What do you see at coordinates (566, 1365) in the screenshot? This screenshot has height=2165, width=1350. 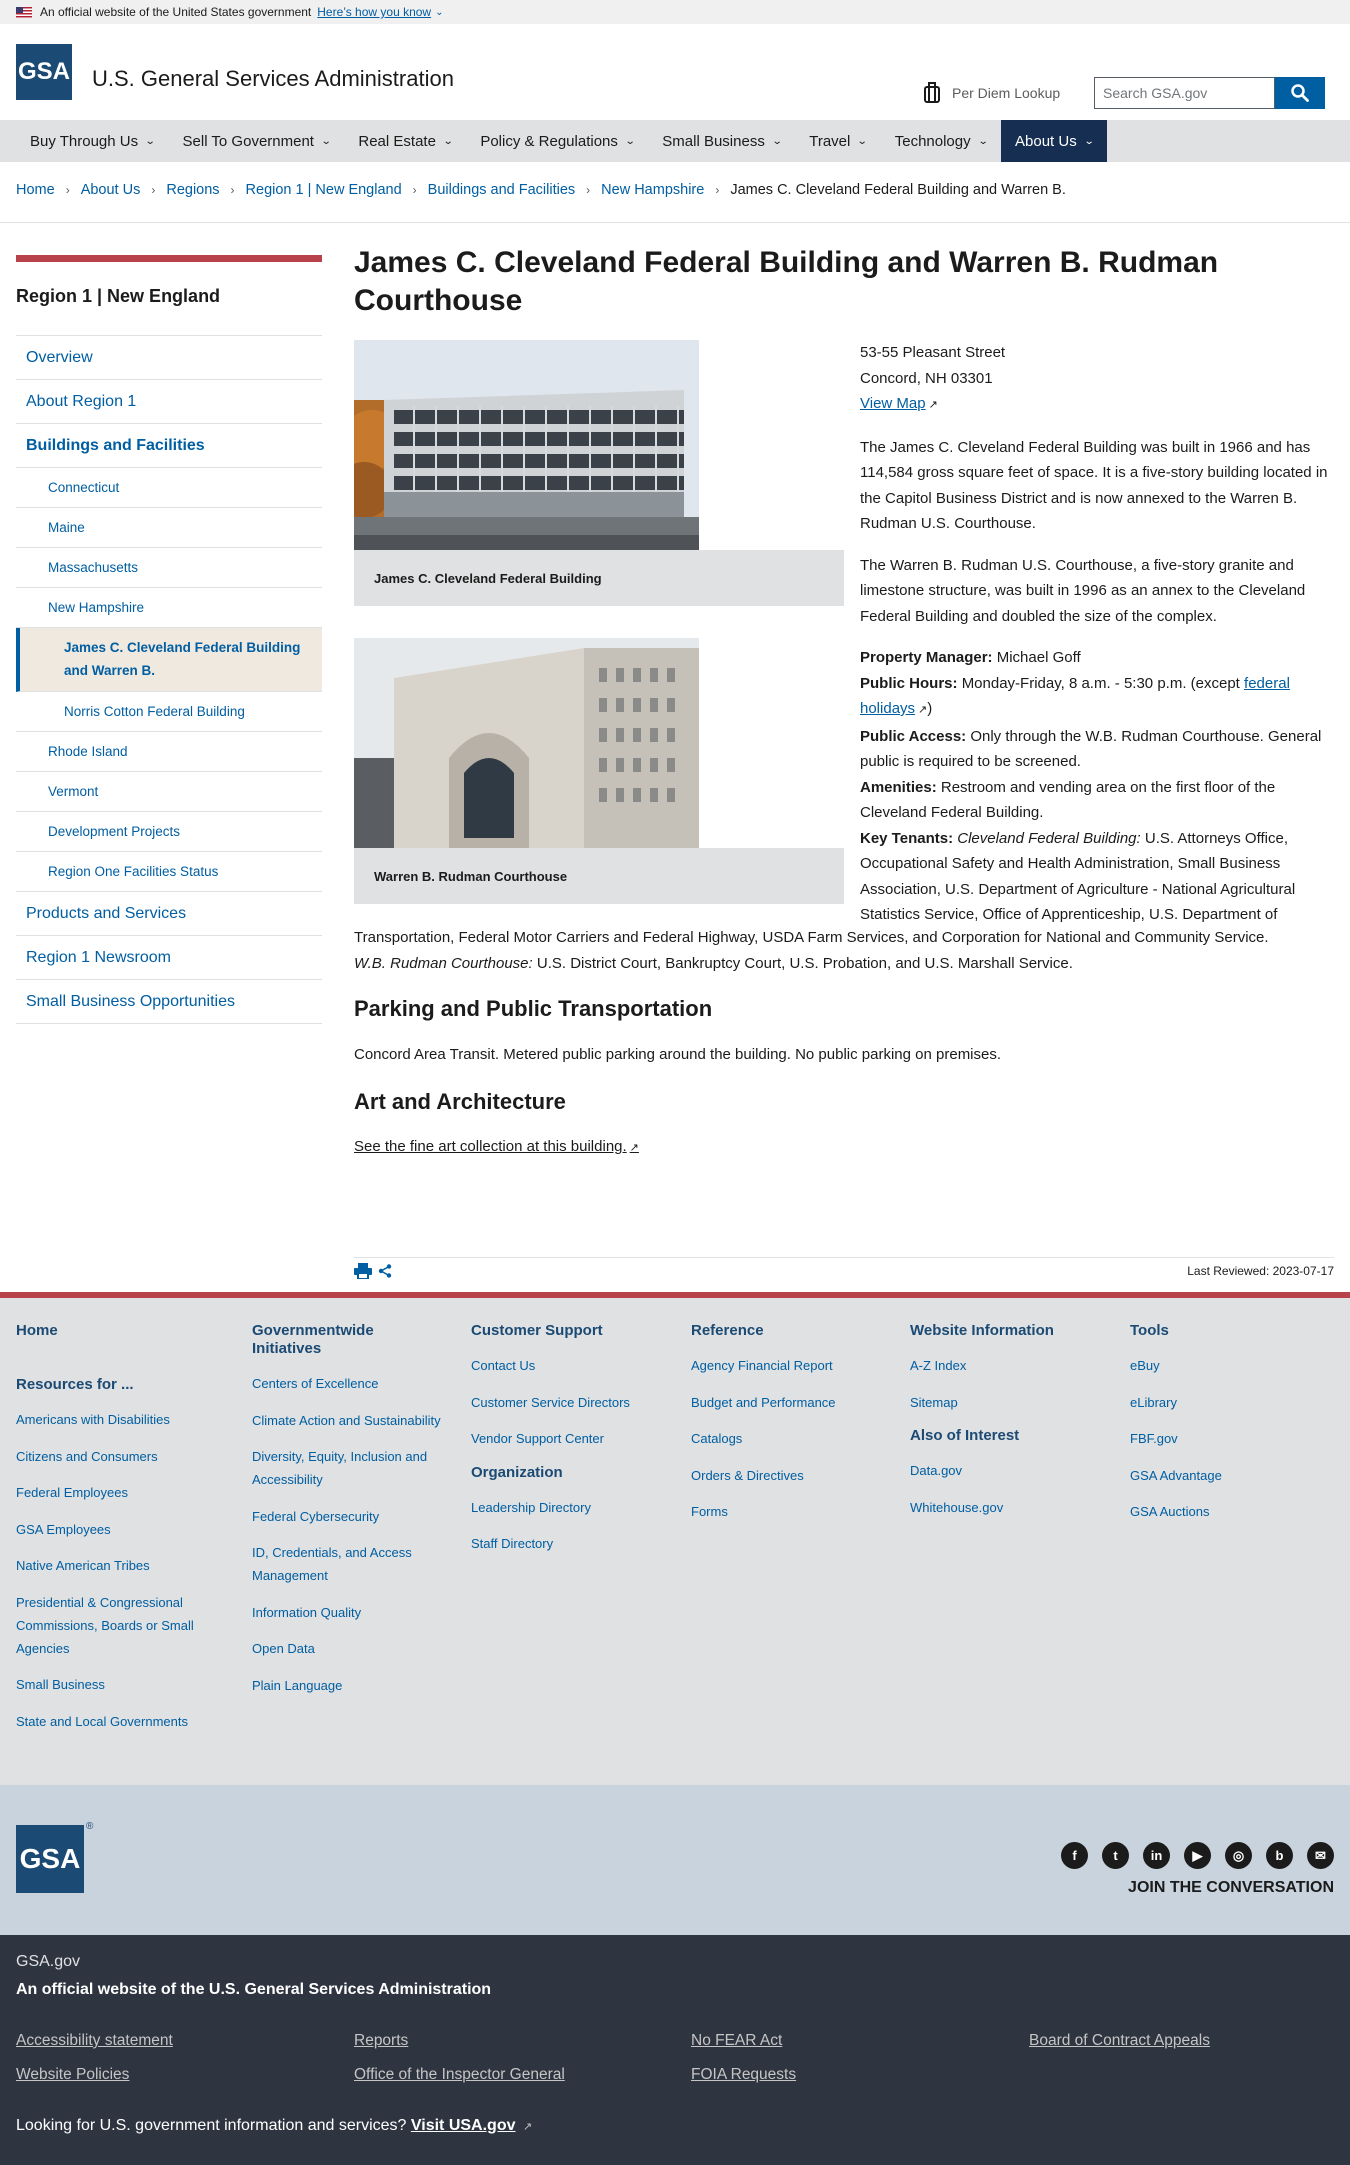 I see `footer-link: Contact Us` at bounding box center [566, 1365].